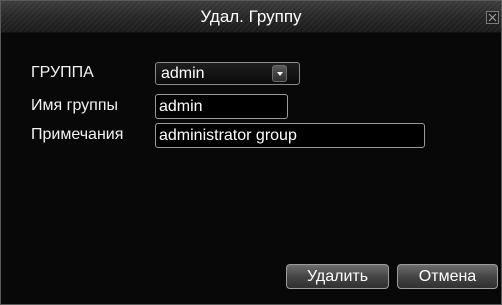  Describe the element at coordinates (74, 105) in the screenshot. I see `group-name-label: Имя группы` at that location.